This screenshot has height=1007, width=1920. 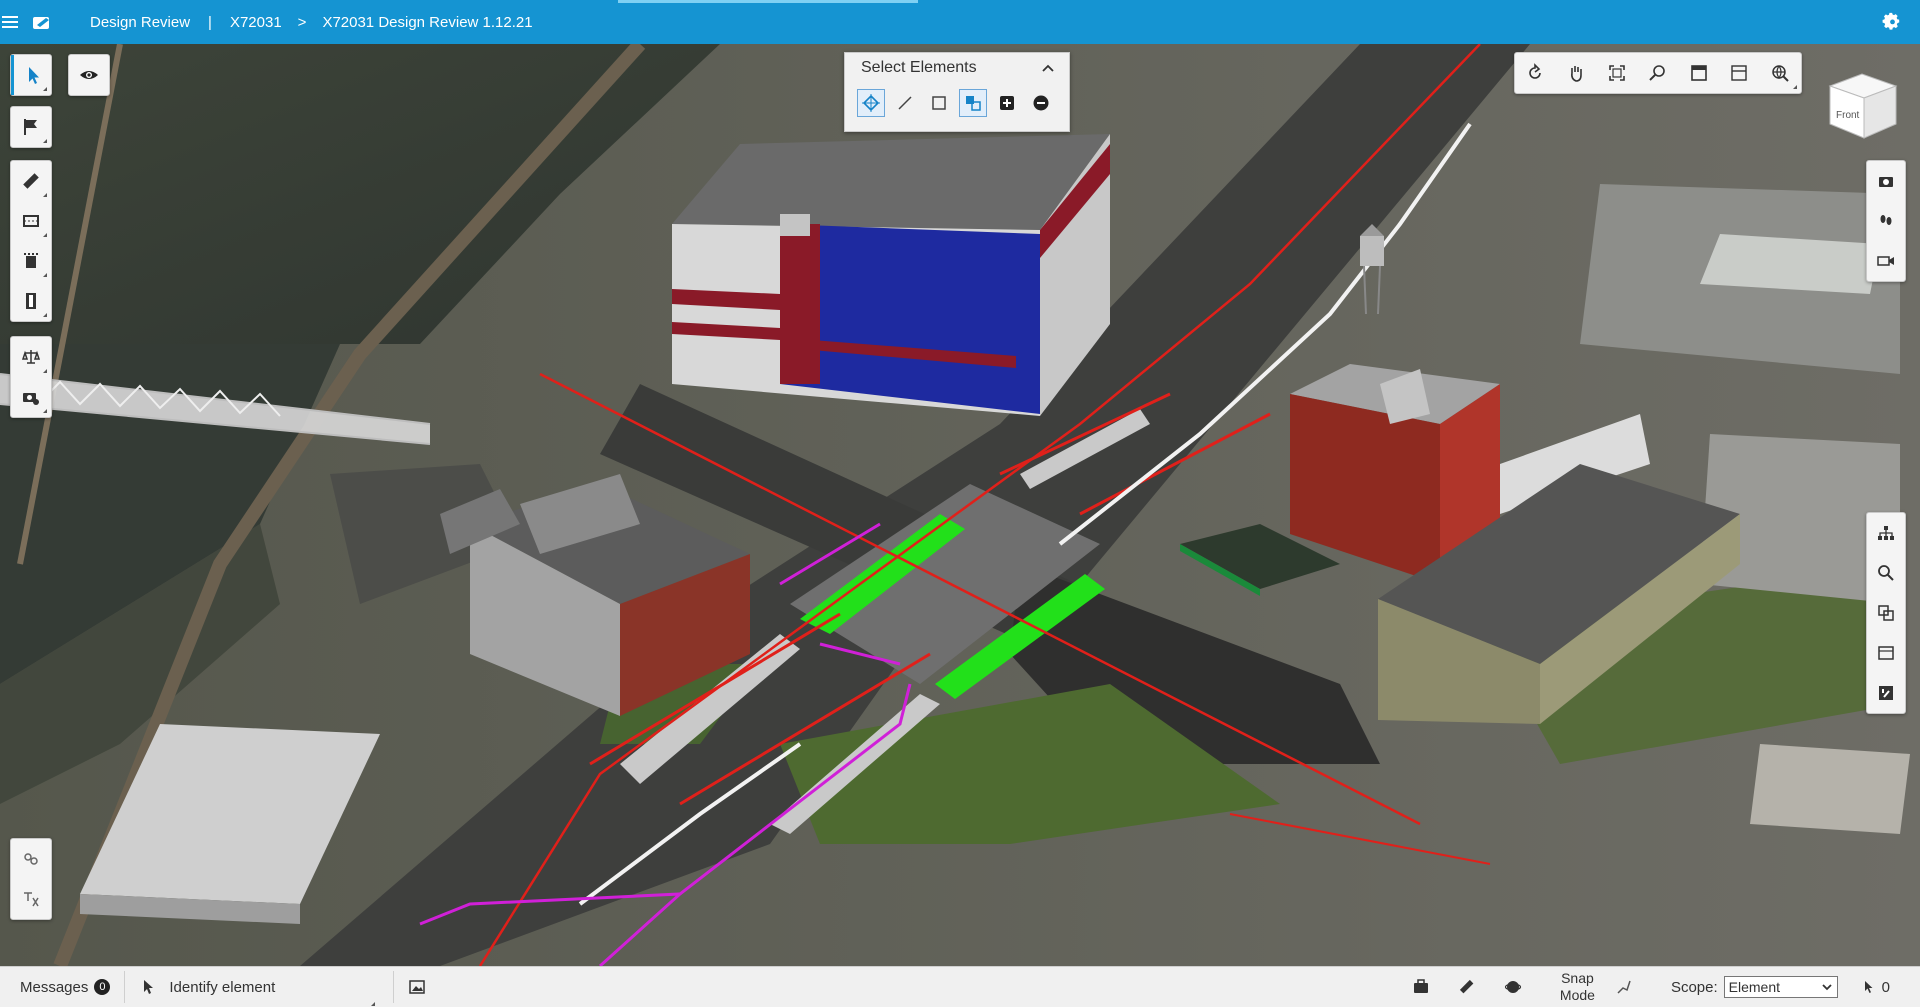 I want to click on section-box-icon, so click(x=31, y=221).